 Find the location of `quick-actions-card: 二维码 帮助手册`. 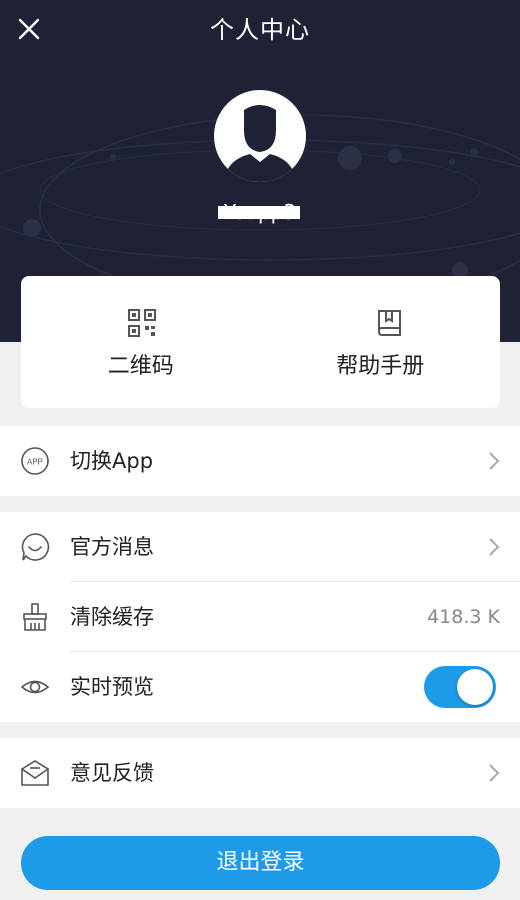

quick-actions-card: 二维码 帮助手册 is located at coordinates (260, 342).